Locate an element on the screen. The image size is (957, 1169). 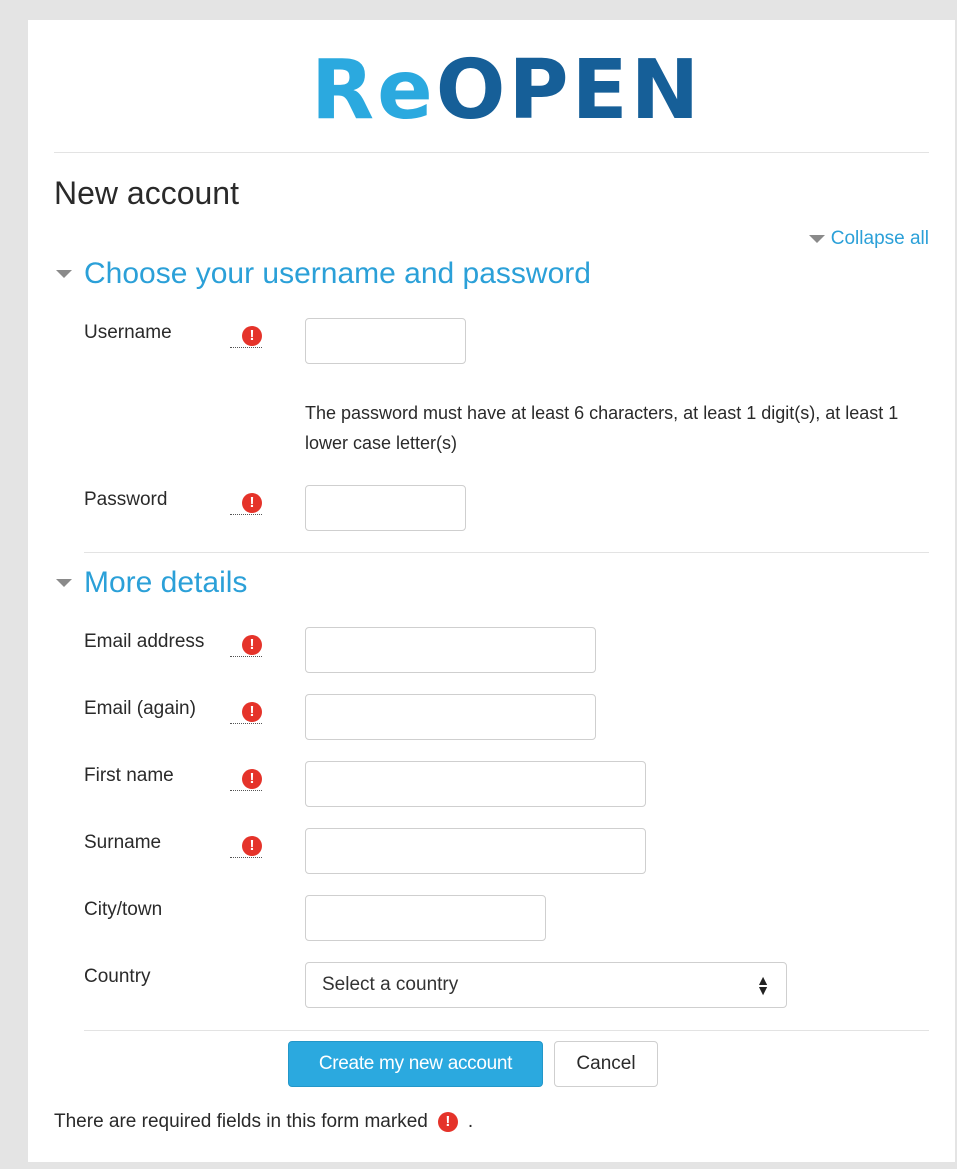
collapse-all-link: Collapse all is located at coordinates (868, 239).